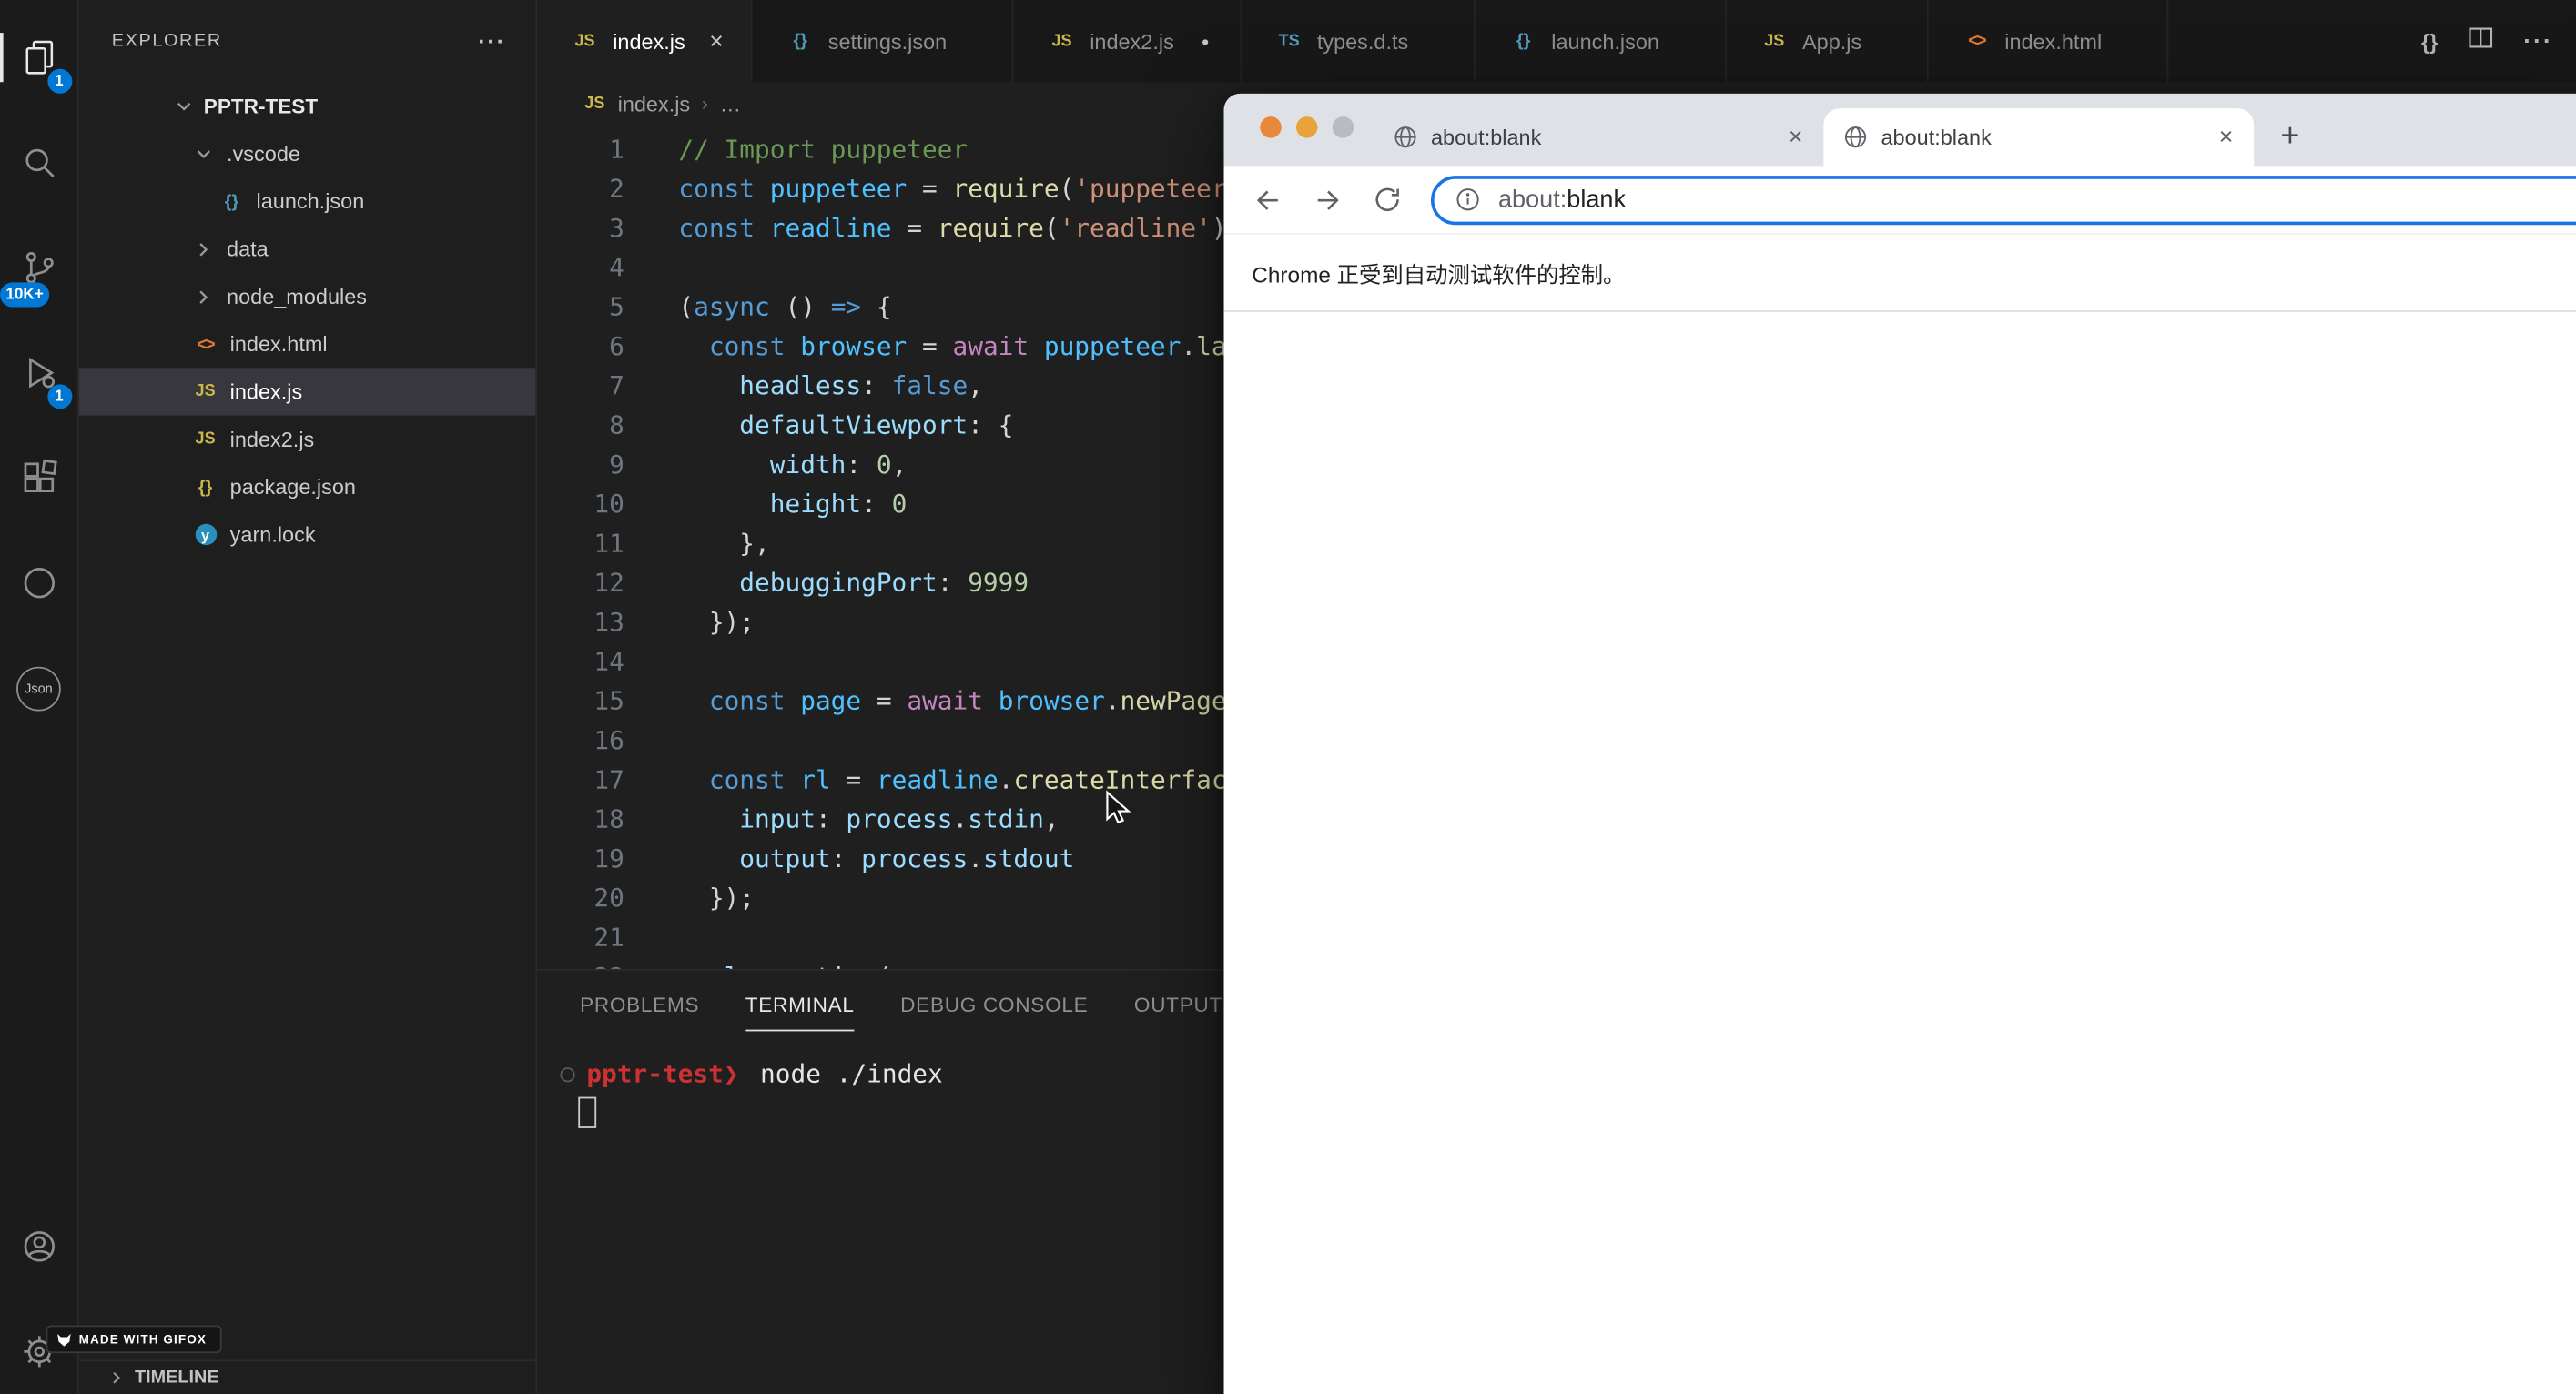 The image size is (2576, 1394). I want to click on braces-action-icon: {}, so click(2429, 41).